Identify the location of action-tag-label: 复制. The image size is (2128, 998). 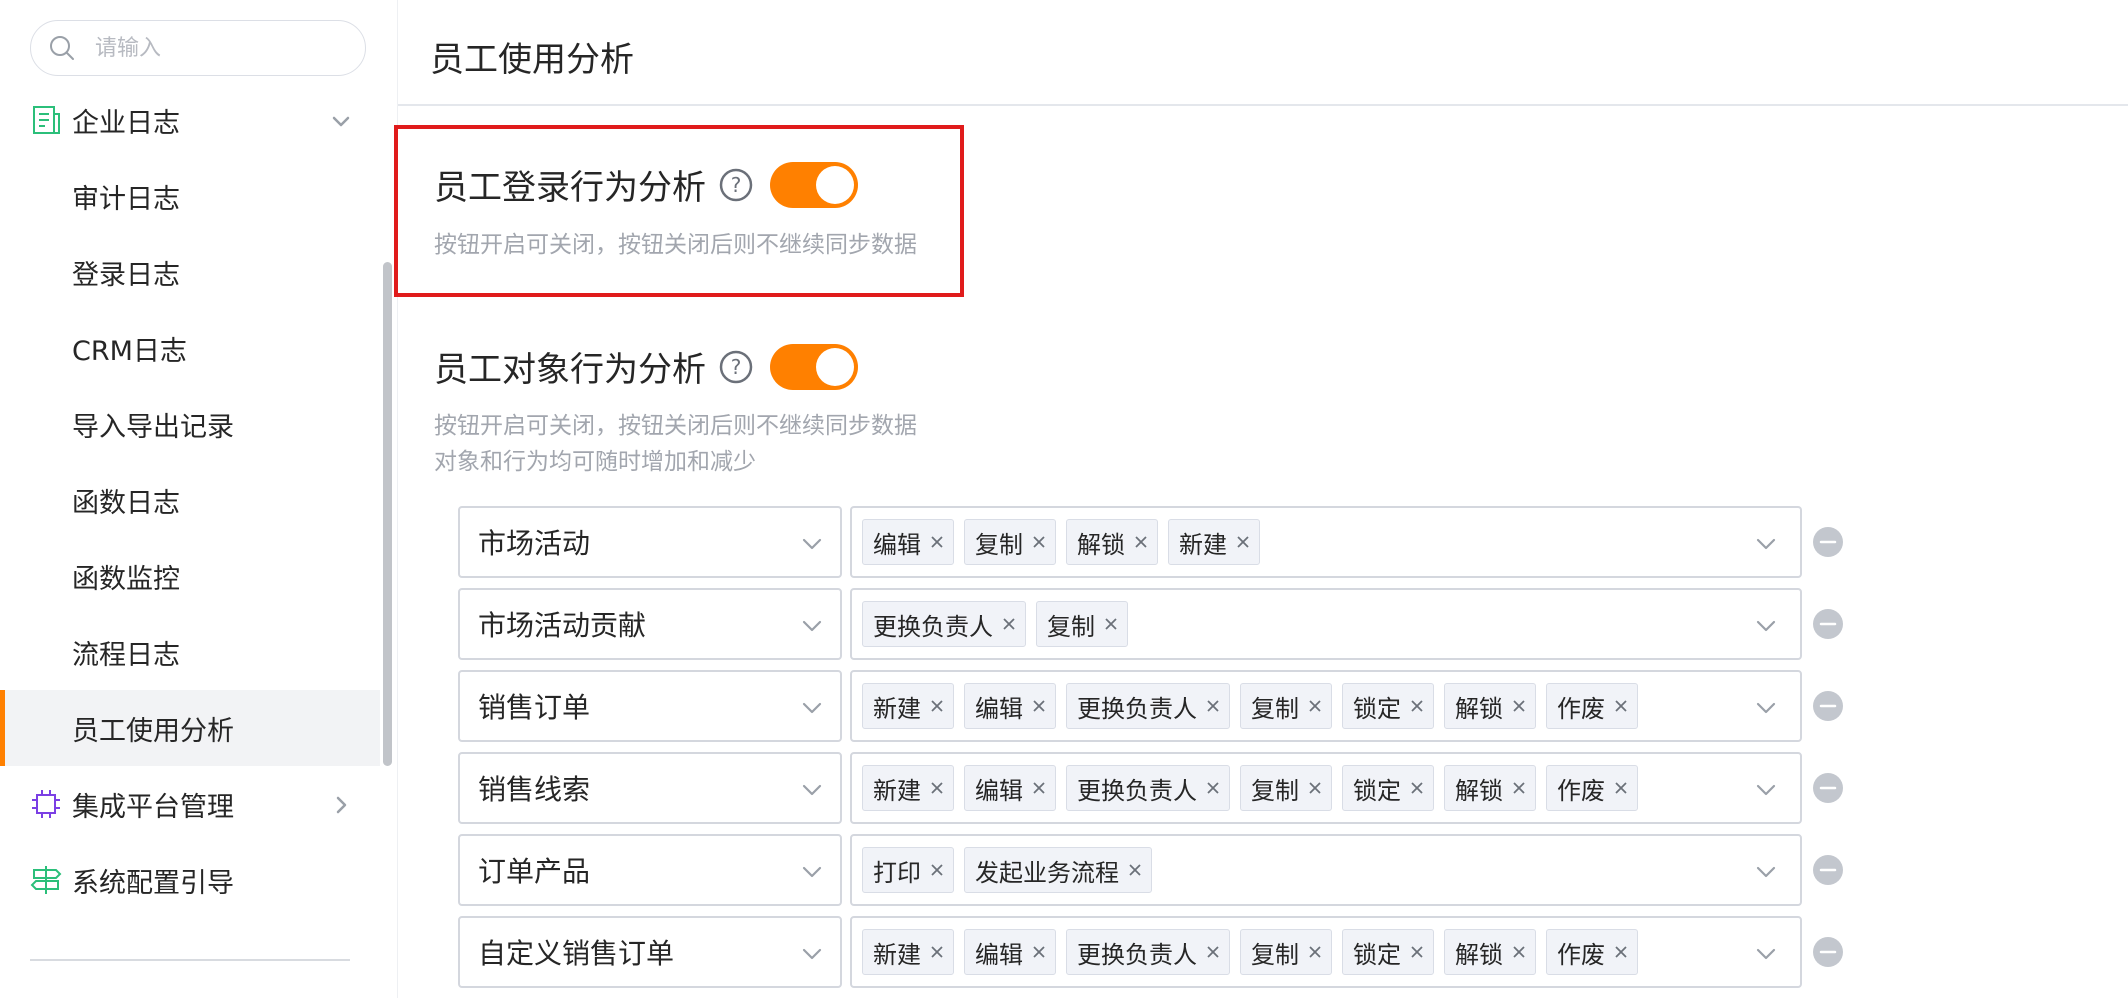
(1275, 708).